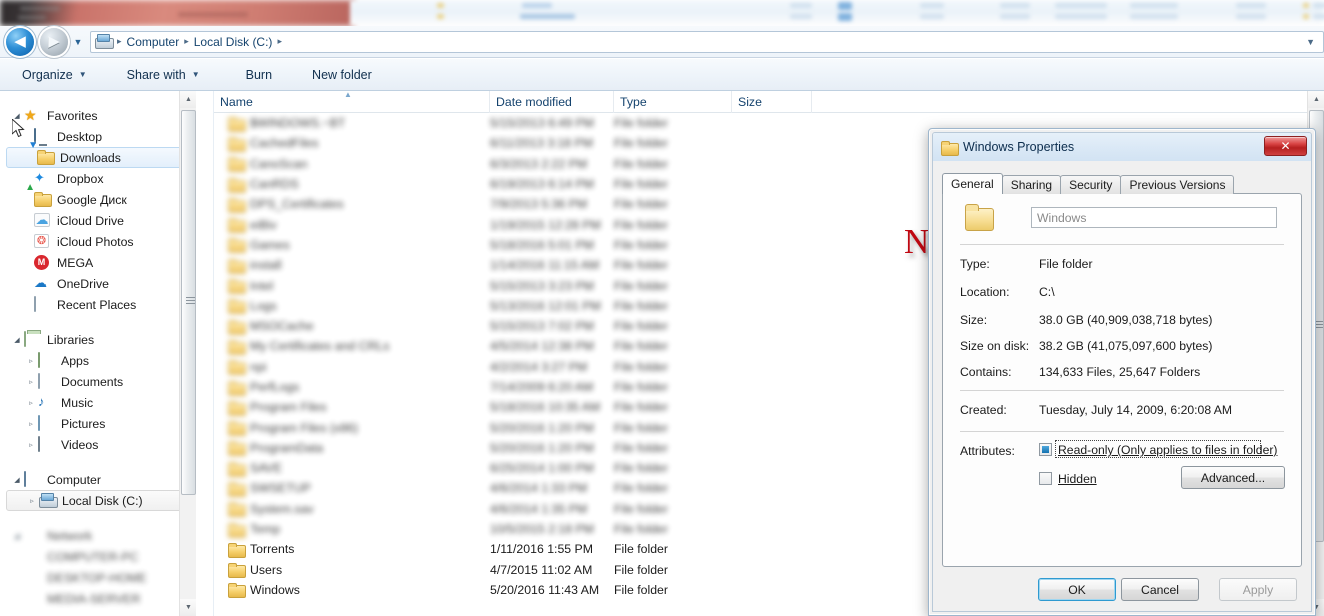 This screenshot has height=616, width=1324. Describe the element at coordinates (542, 387) in the screenshot. I see `file-date-cell: 7/14/2009 6:20 AM` at that location.